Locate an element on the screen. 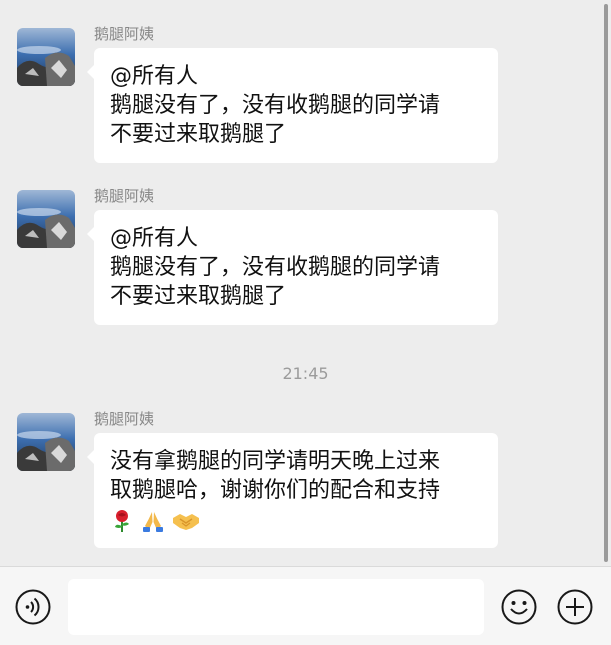 This screenshot has width=611, height=645. voice-icon is located at coordinates (33, 607).